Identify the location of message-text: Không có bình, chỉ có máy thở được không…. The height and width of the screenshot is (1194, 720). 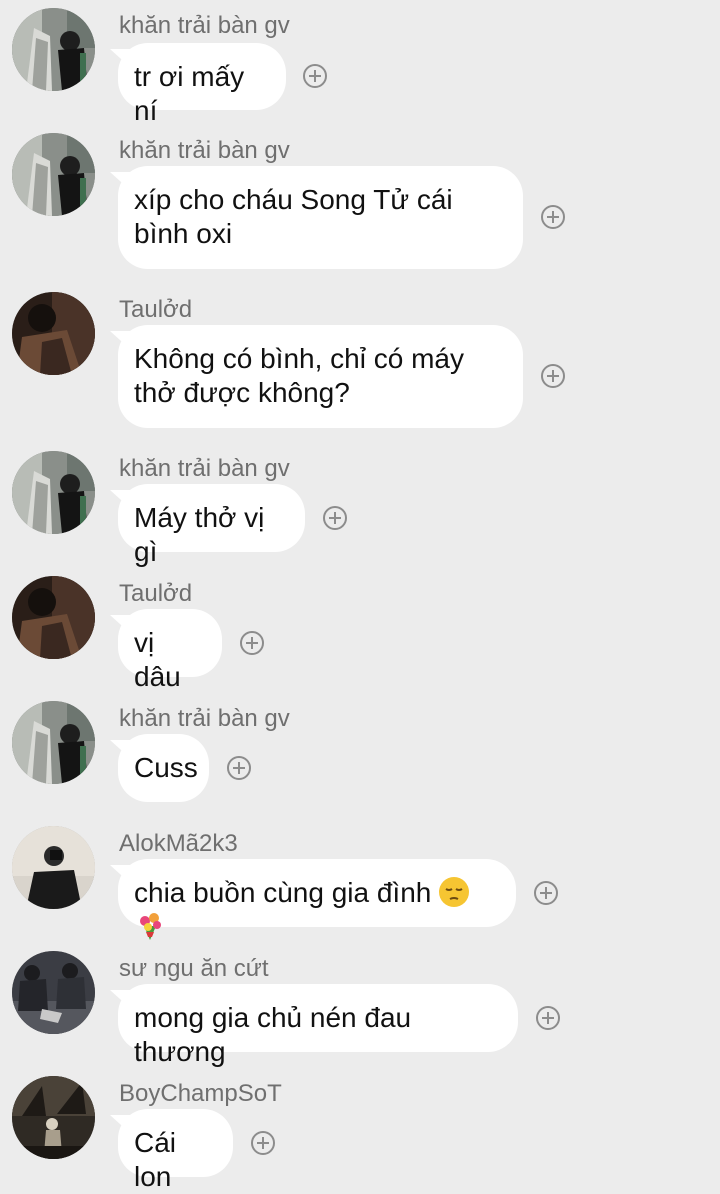
(299, 375).